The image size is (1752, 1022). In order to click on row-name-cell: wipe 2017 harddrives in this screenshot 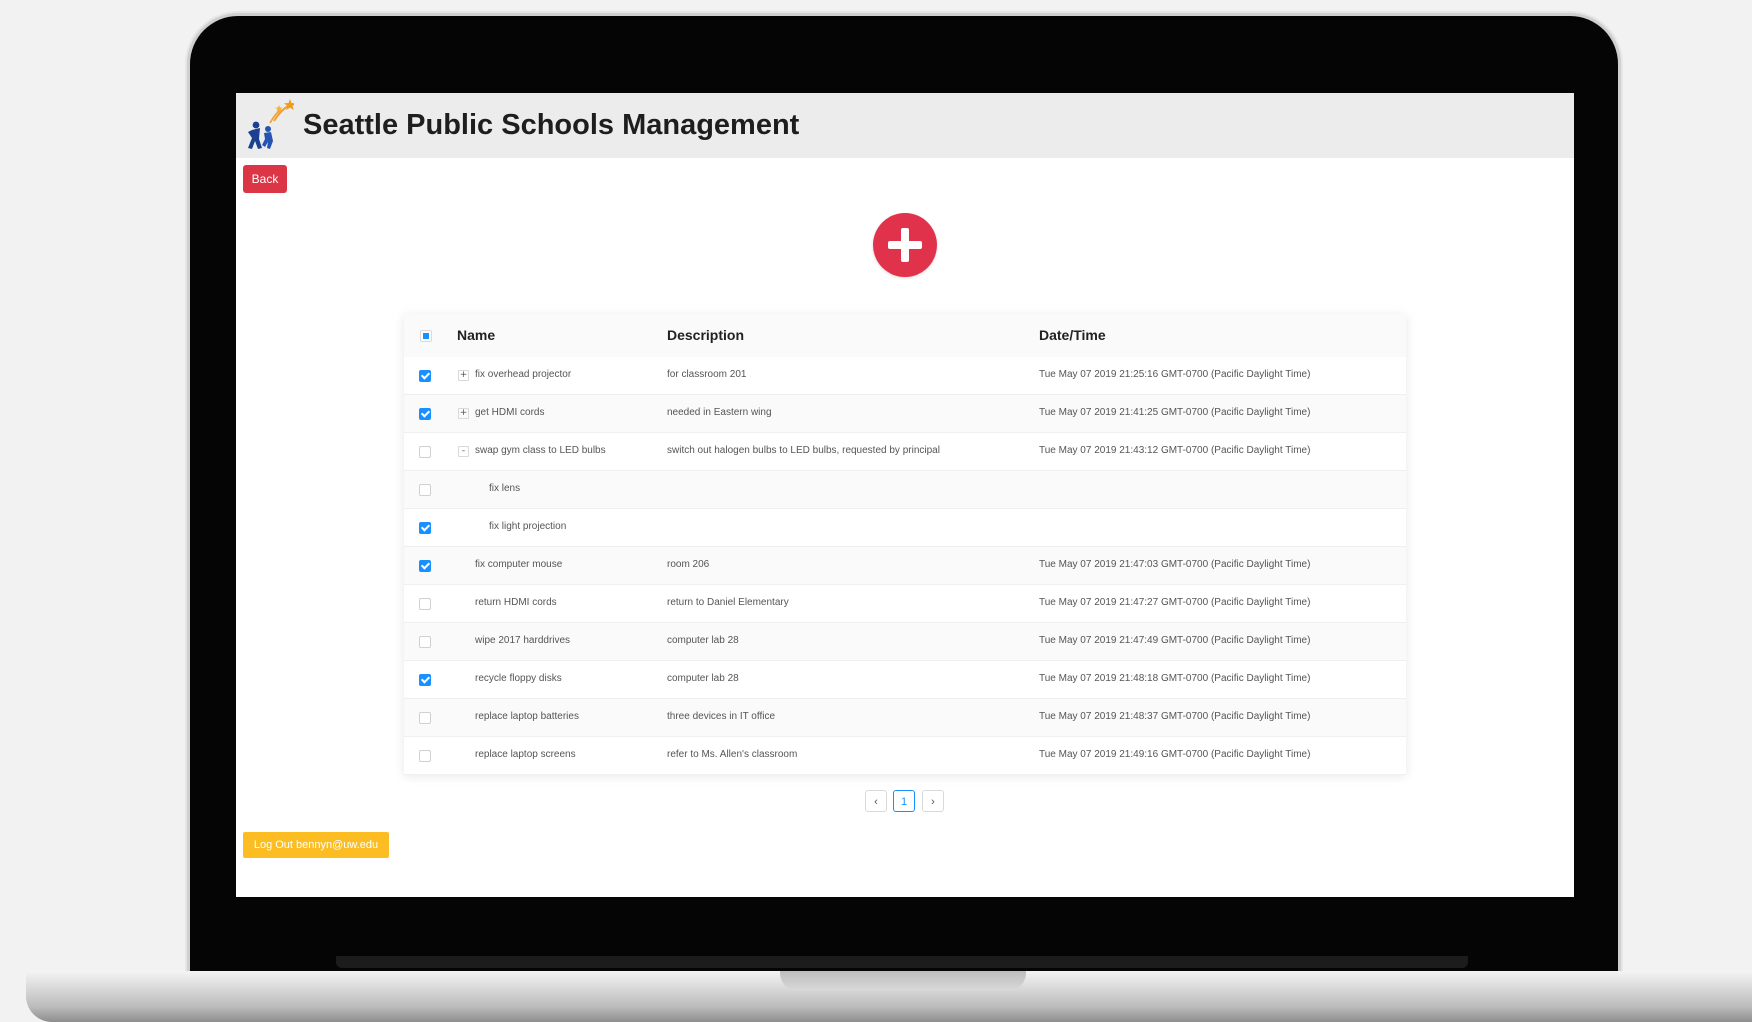, I will do `click(523, 640)`.